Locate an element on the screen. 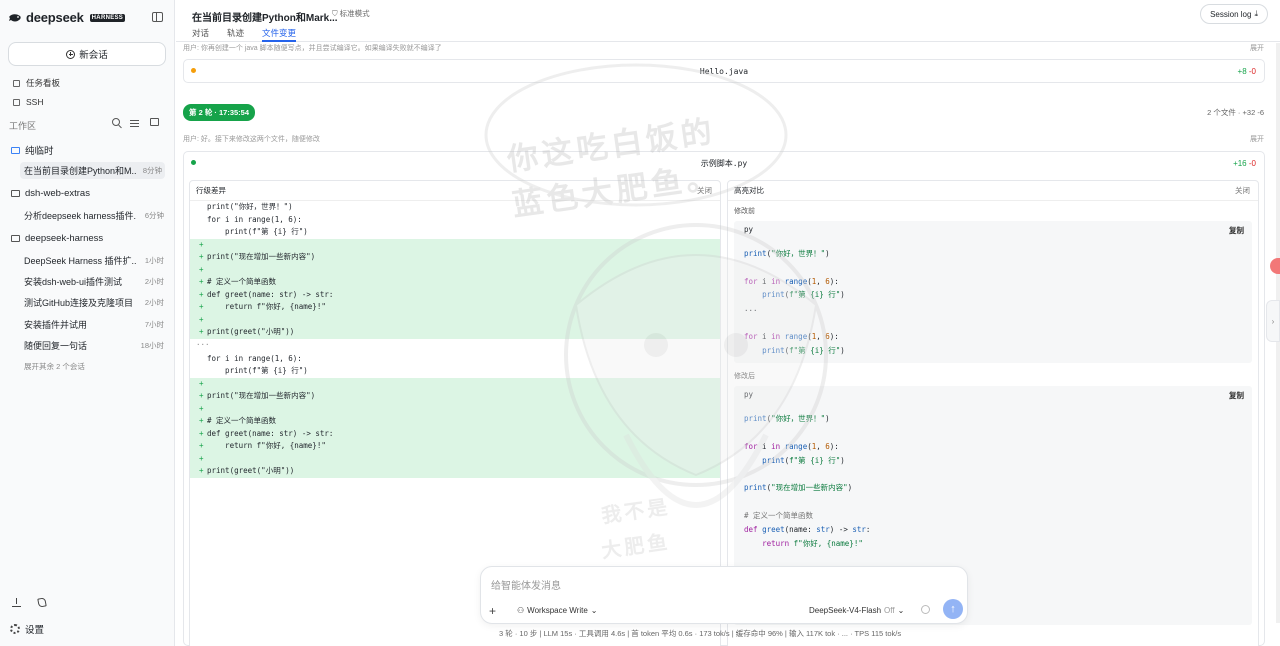 This screenshot has width=1280, height=646. file-card-hello-java: Hello.java +8 -0 is located at coordinates (724, 71).